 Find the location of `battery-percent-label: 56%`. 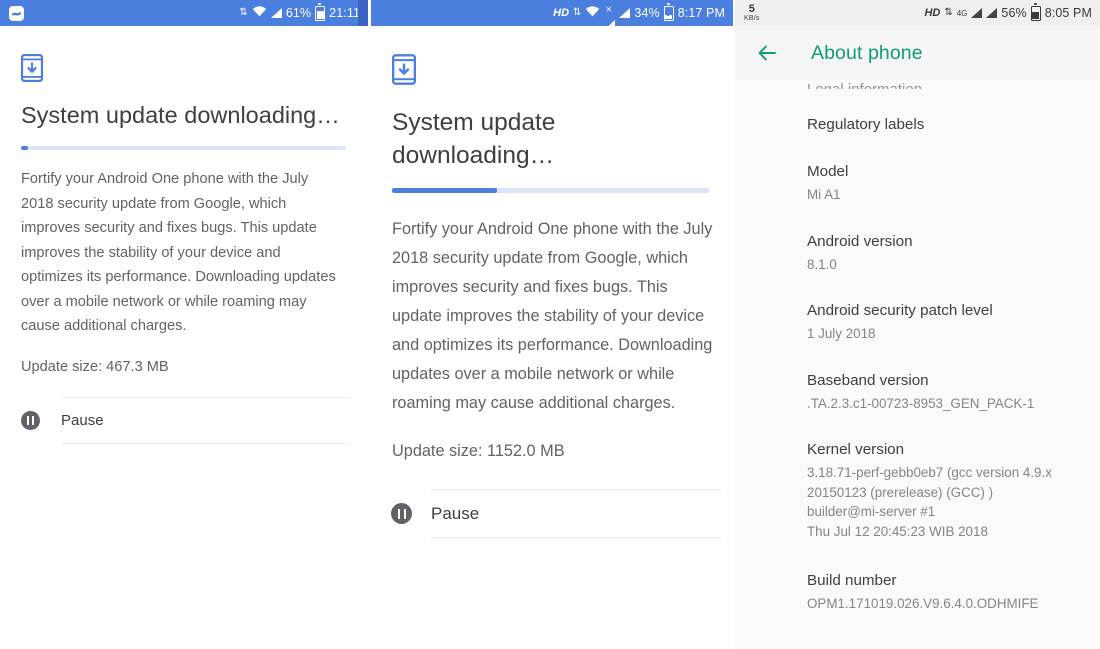

battery-percent-label: 56% is located at coordinates (1014, 13).